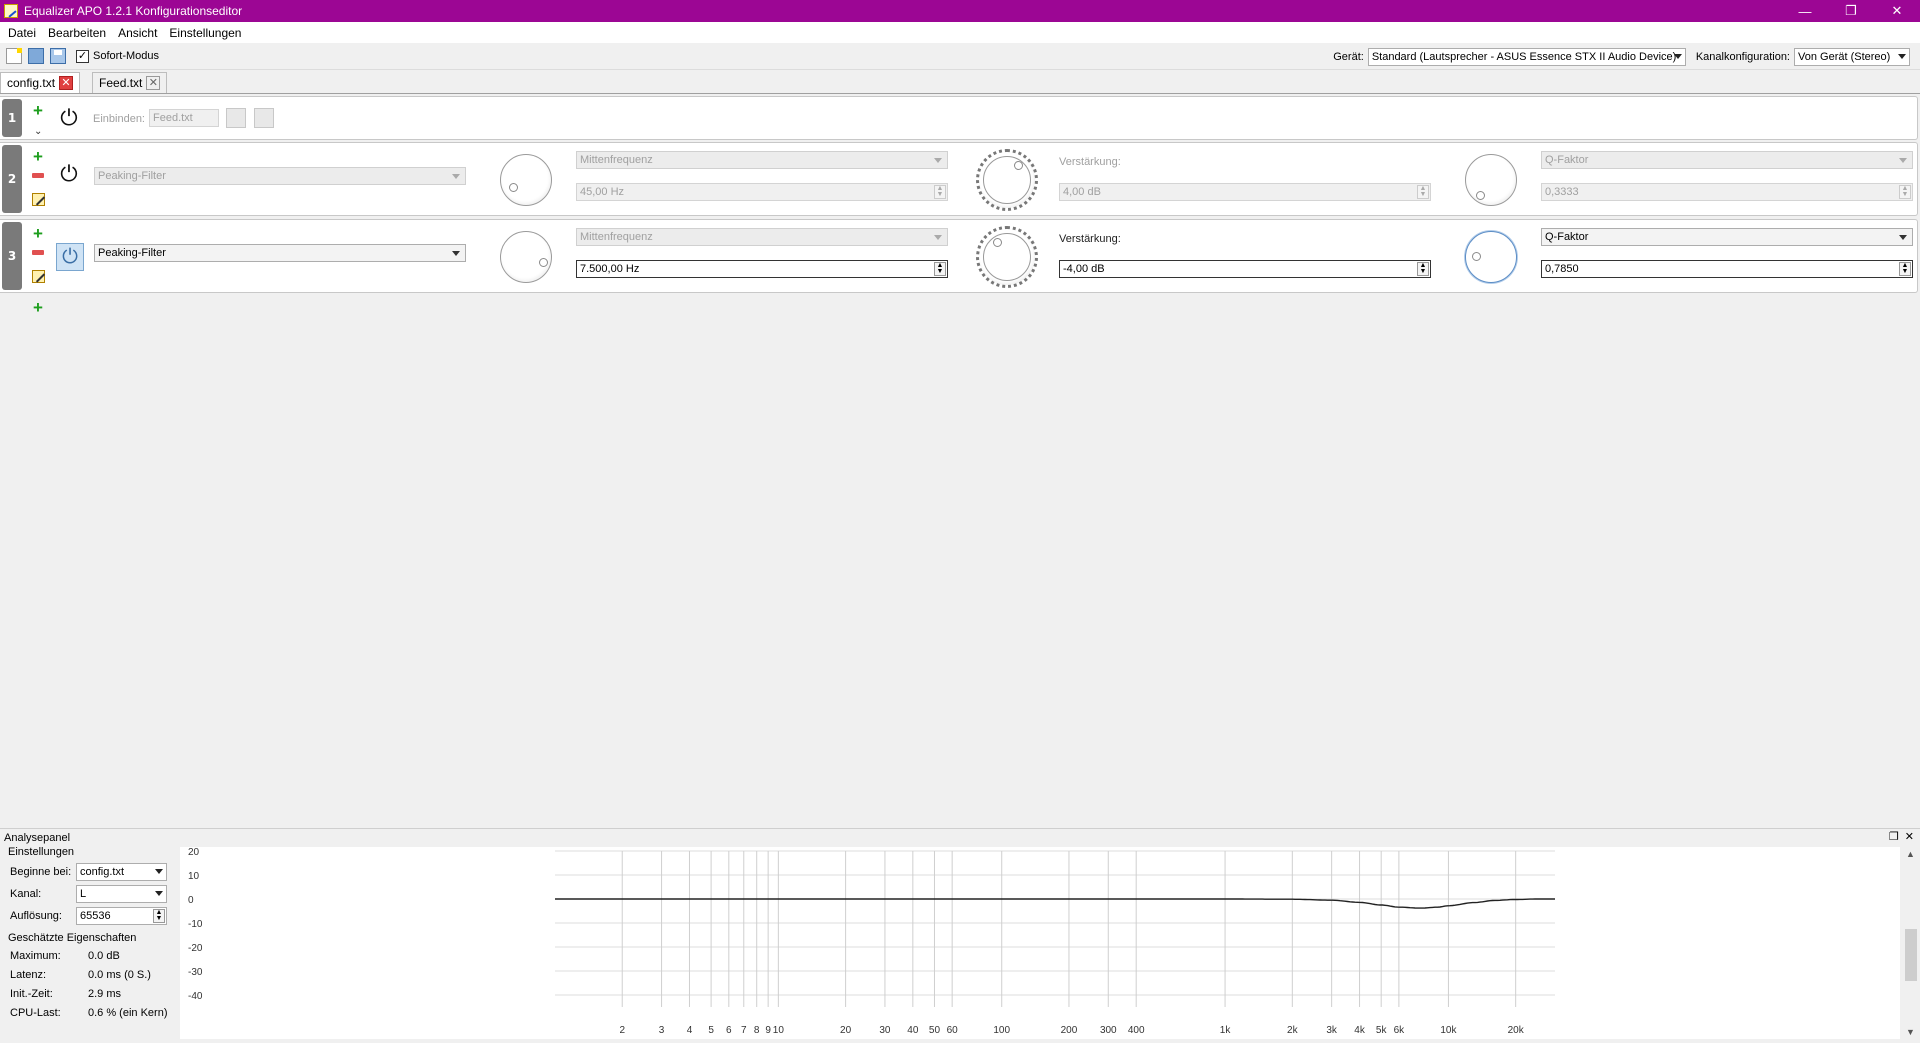 This screenshot has height=1043, width=1920. Describe the element at coordinates (885, 1030) in the screenshot. I see `x-tick-label: 30` at that location.